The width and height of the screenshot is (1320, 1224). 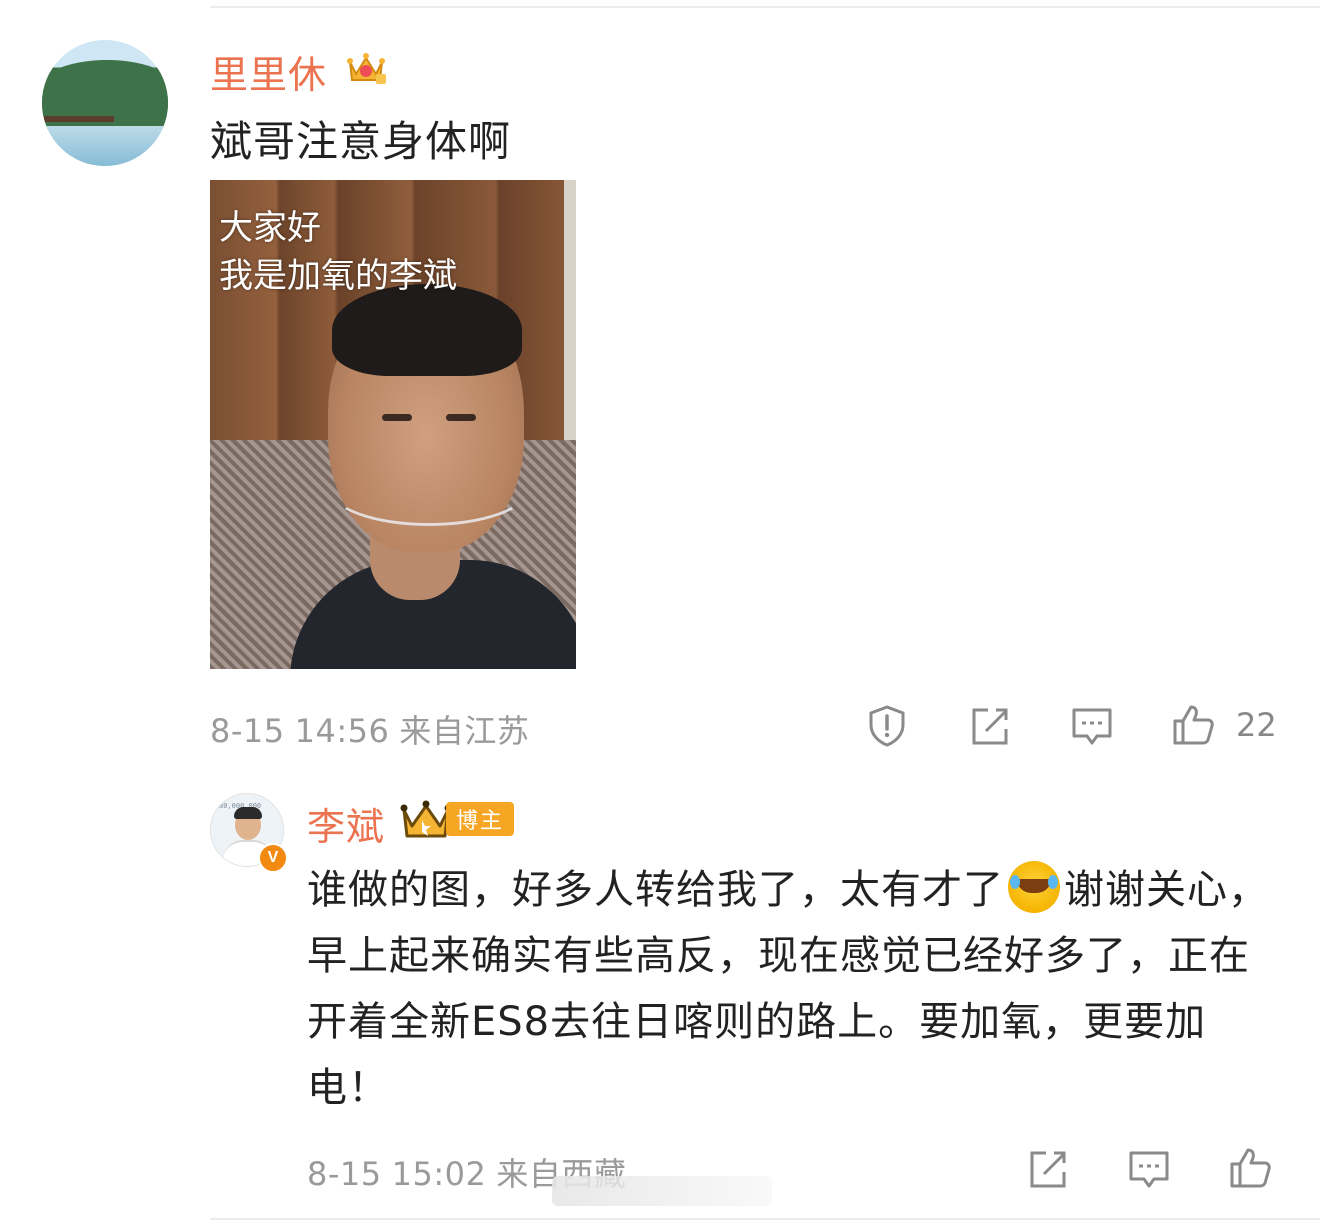 I want to click on divider-top, so click(x=765, y=7).